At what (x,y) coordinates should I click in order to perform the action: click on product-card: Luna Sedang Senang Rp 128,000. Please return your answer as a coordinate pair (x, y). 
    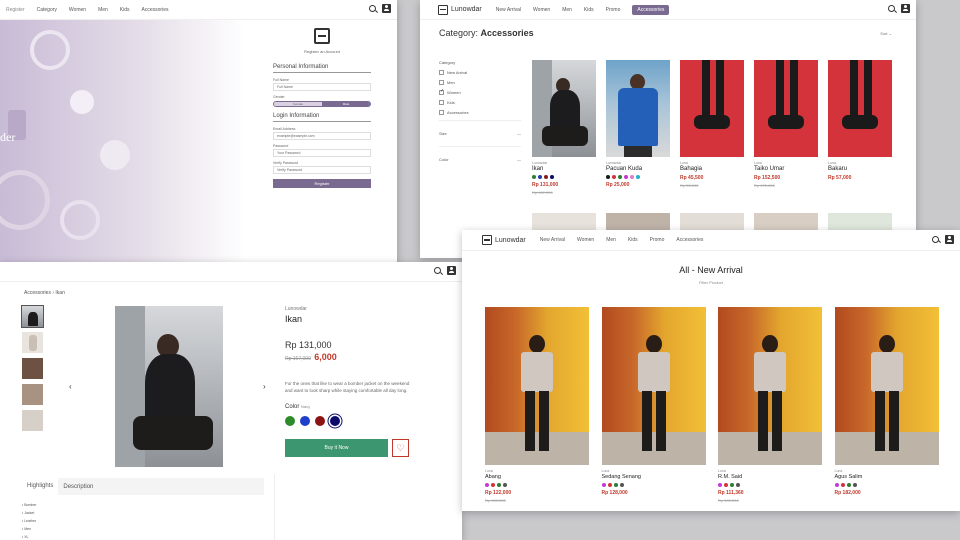
    Looking at the image, I should click on (653, 401).